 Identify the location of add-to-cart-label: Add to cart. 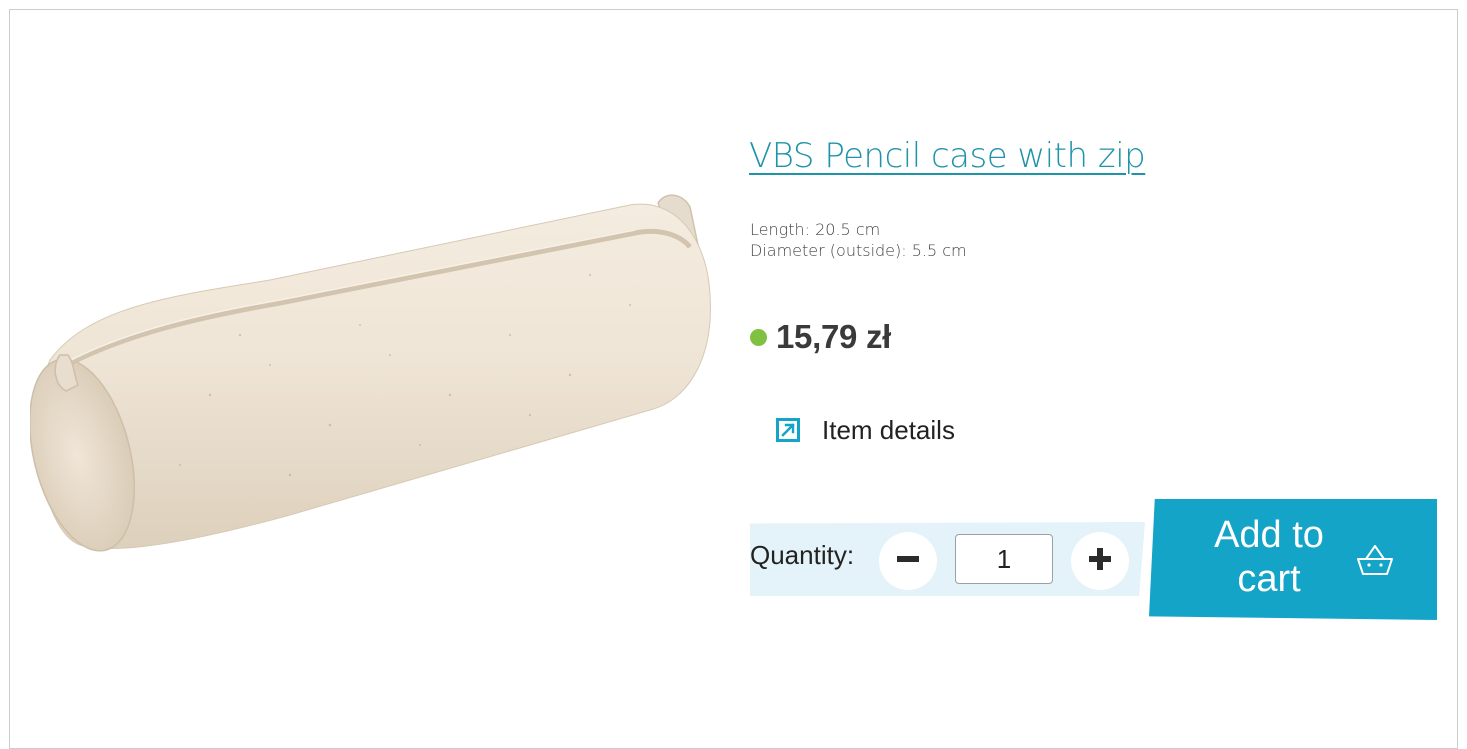
(1269, 557).